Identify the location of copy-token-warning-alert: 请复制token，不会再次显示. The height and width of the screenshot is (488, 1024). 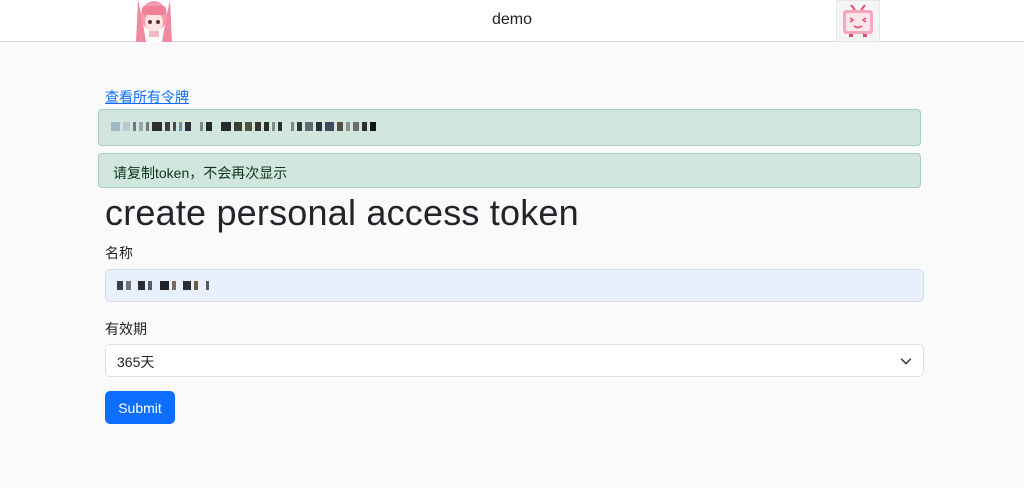
(509, 170).